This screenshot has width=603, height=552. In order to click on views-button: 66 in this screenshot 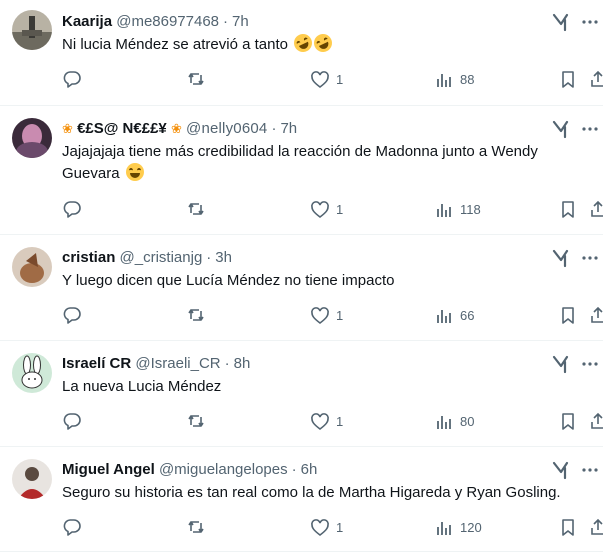, I will do `click(454, 316)`.